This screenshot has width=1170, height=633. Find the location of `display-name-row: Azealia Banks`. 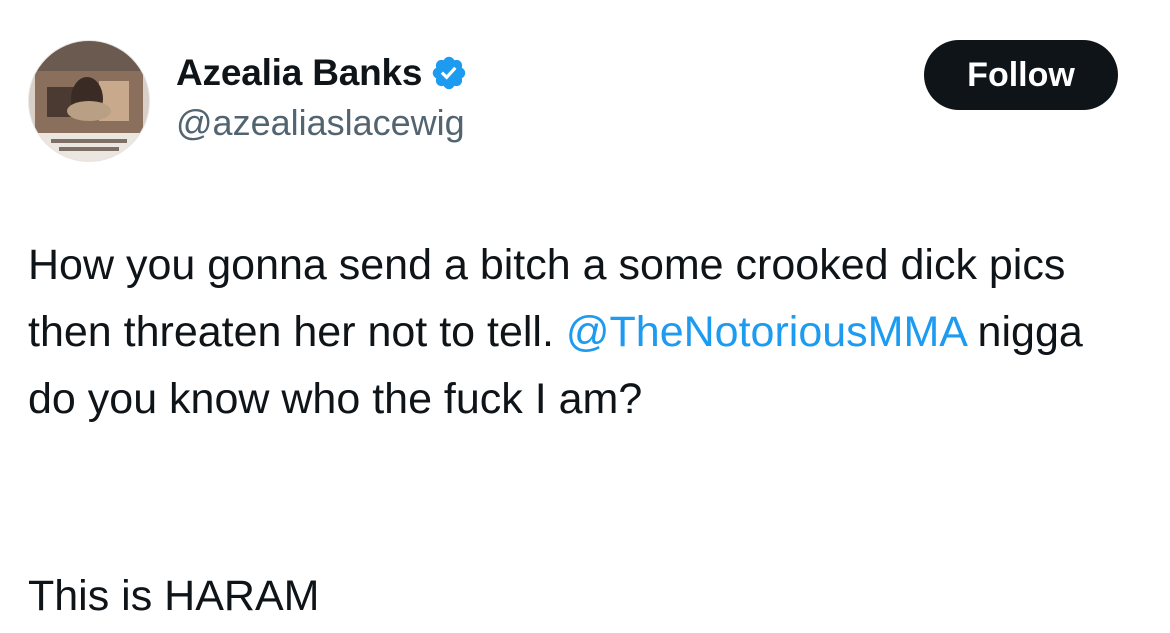

display-name-row: Azealia Banks is located at coordinates (322, 73).